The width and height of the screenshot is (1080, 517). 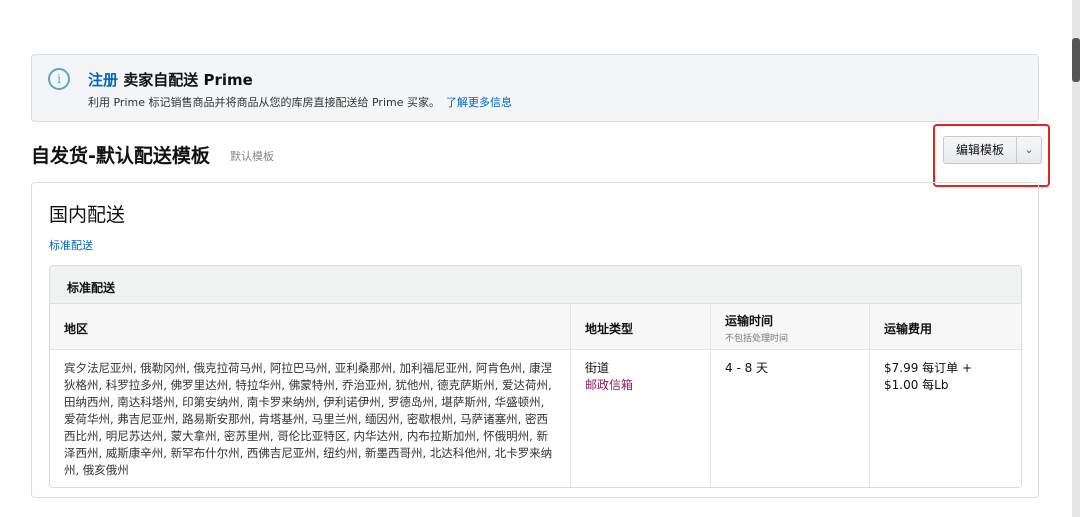 I want to click on banner-desc-text: 利用 Prime 标记销售商品并将商品从您的库房直接配送给 Prime 买家。, so click(x=264, y=102).